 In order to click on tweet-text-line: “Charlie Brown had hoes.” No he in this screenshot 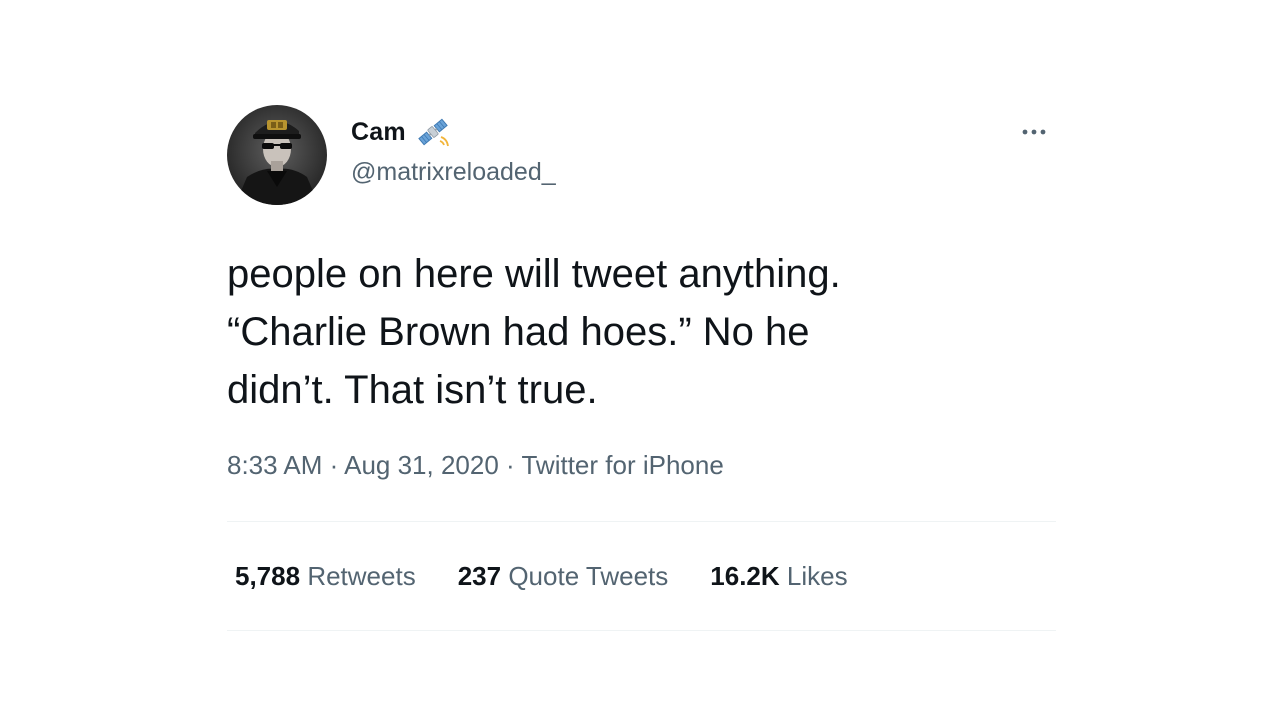, I will do `click(518, 332)`.